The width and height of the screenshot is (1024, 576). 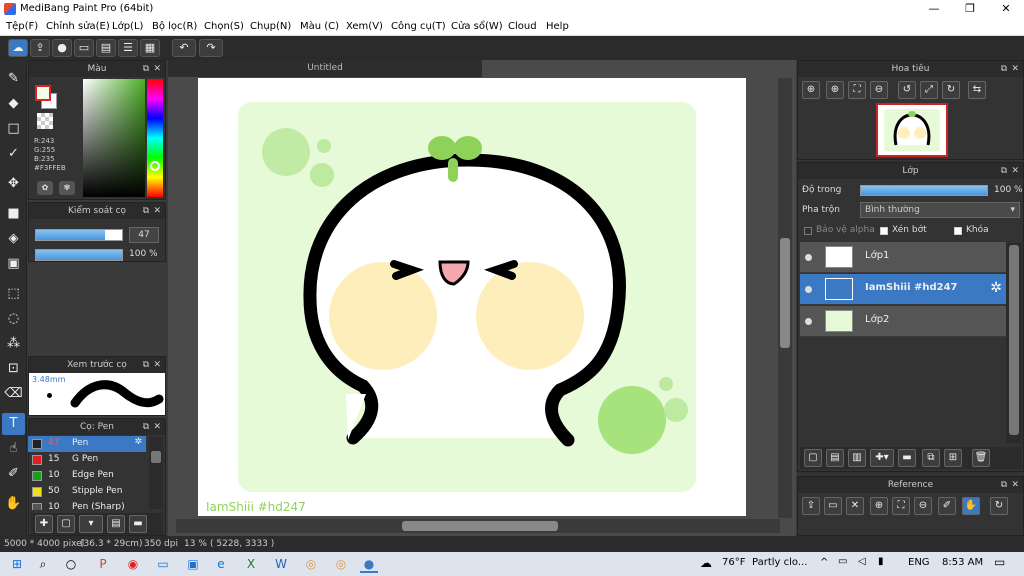 What do you see at coordinates (813, 458) in the screenshot?
I see `new-layer-icon: ▢` at bounding box center [813, 458].